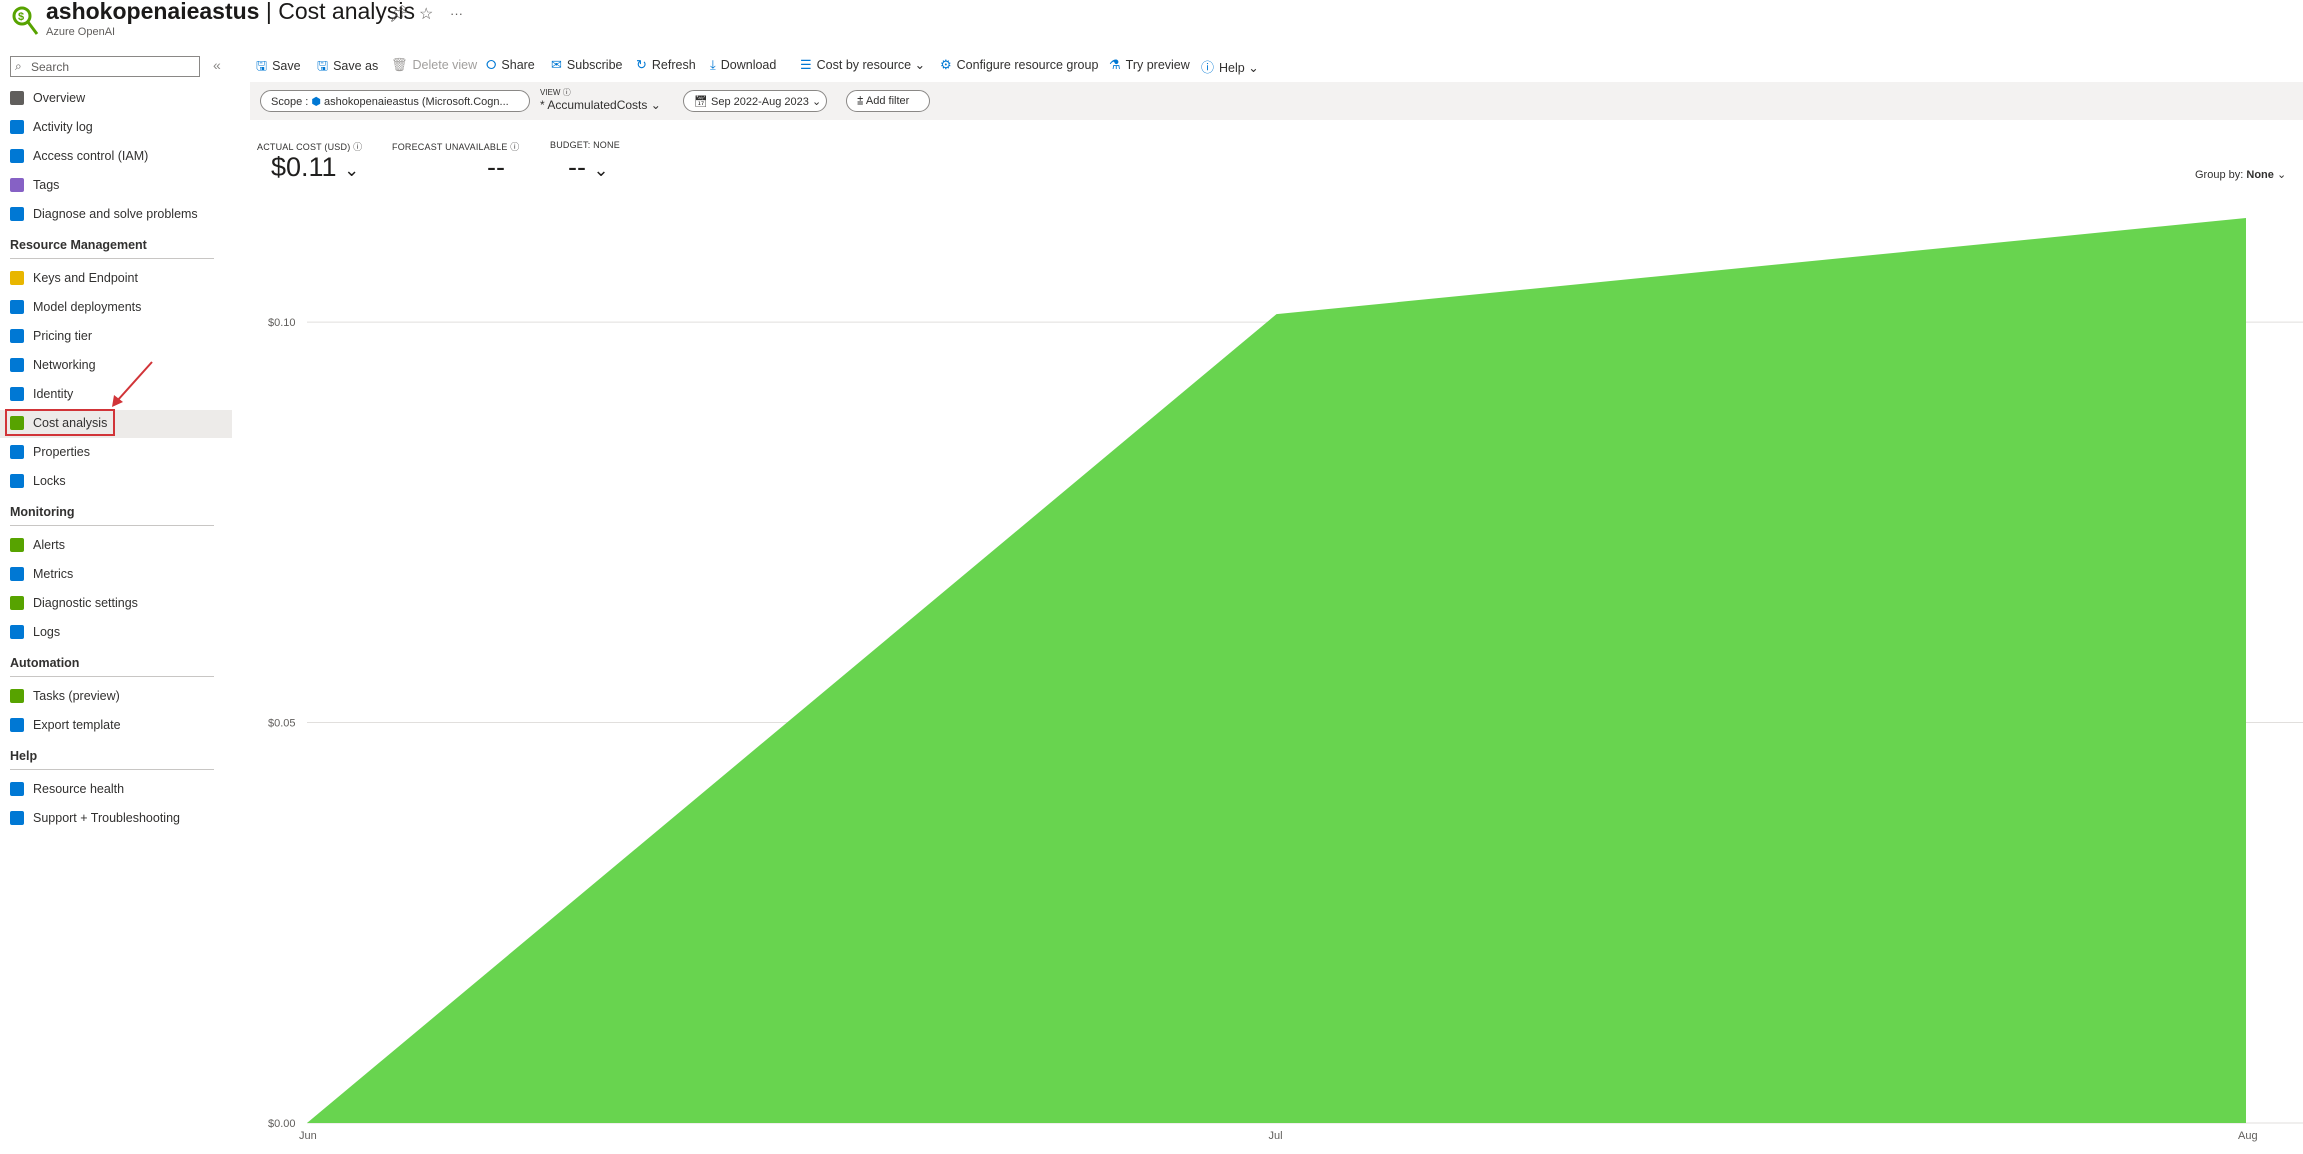  Describe the element at coordinates (47, 632) in the screenshot. I see `sidebar-item-label: Logs` at that location.